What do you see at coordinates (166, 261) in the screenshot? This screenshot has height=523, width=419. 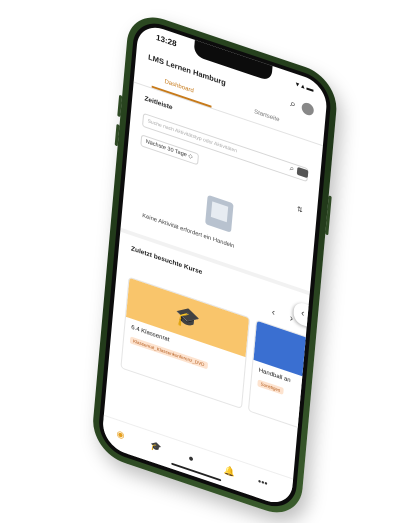 I see `recent-courses-title: Zuletzt besuchte Kurse` at bounding box center [166, 261].